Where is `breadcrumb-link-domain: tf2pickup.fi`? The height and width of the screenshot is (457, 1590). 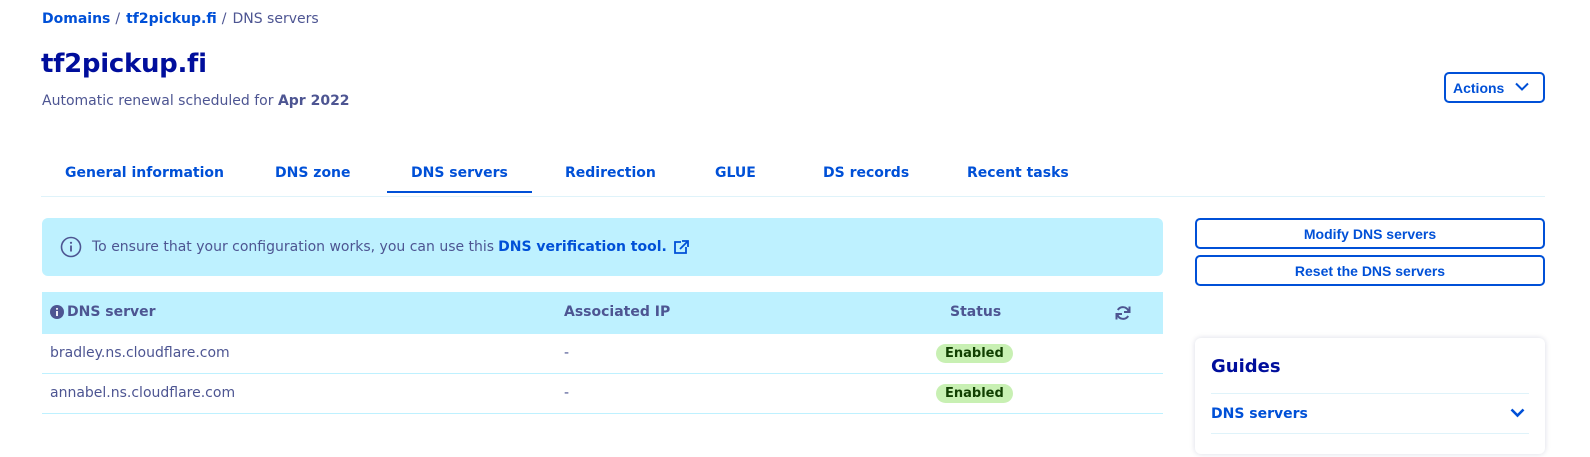 breadcrumb-link-domain: tf2pickup.fi is located at coordinates (171, 19).